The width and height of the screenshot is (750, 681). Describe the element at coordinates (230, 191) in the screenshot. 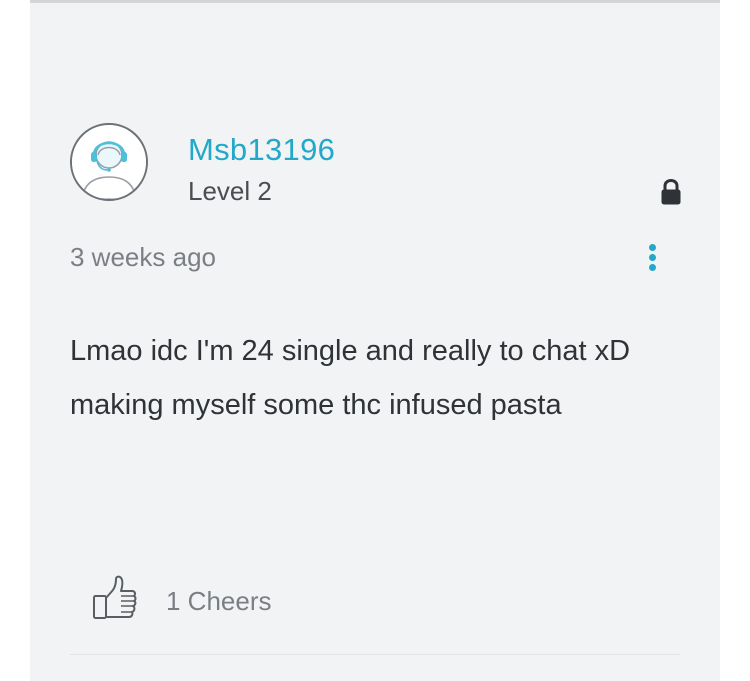

I see `author-level: Level 2` at that location.